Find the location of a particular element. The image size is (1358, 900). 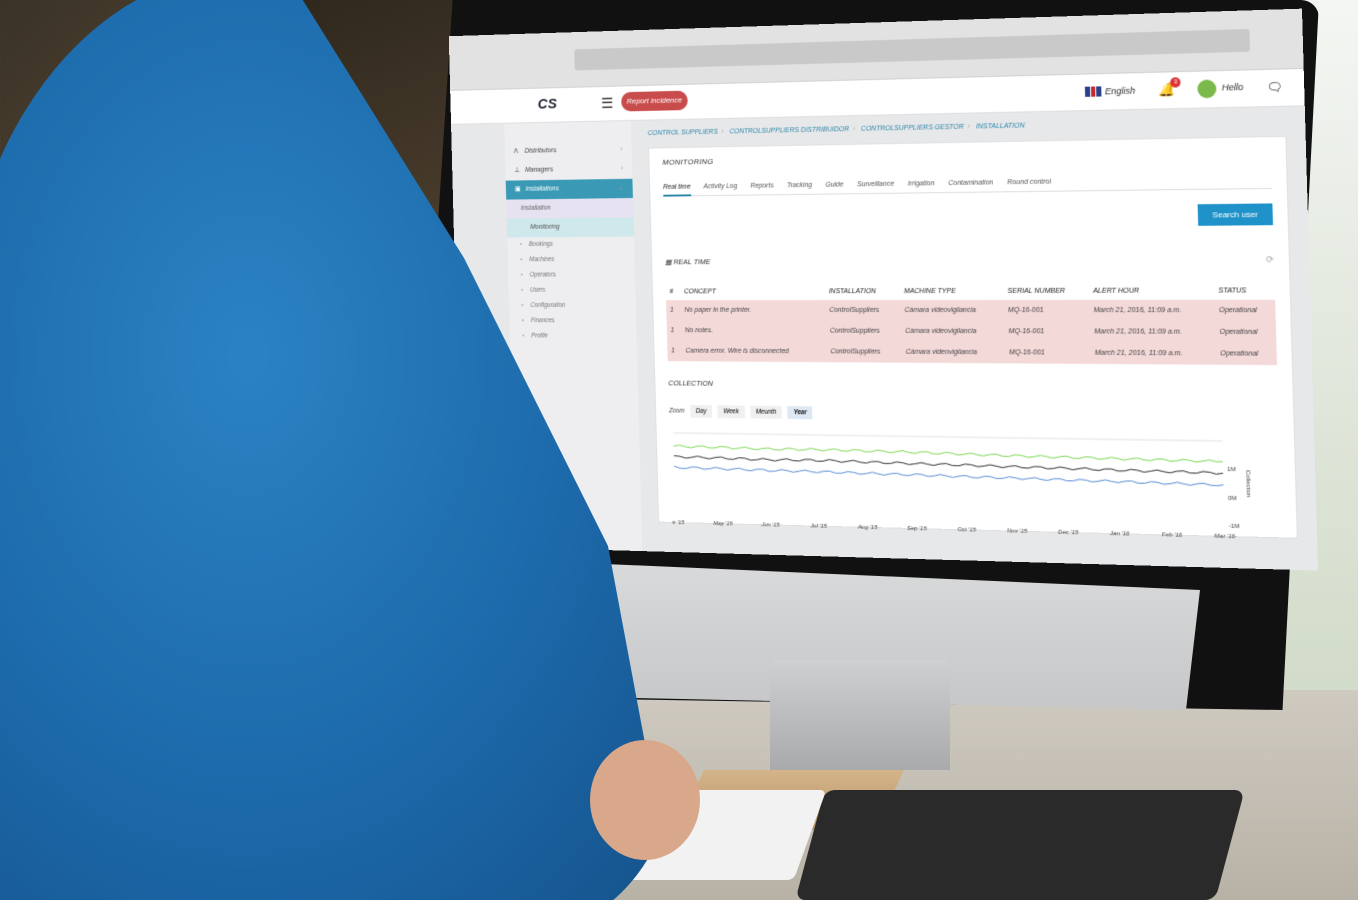

language-selector: English is located at coordinates (1109, 91).